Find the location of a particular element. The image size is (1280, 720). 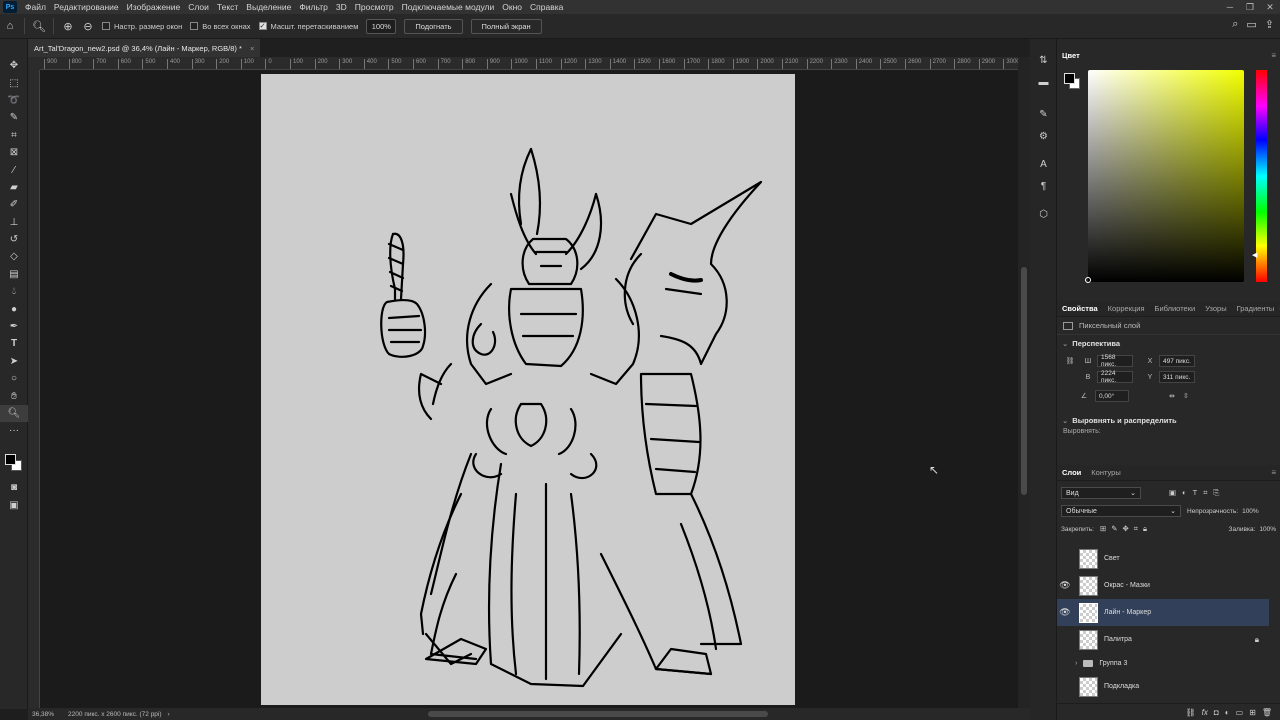

tab-color: Цвет is located at coordinates (1071, 55).